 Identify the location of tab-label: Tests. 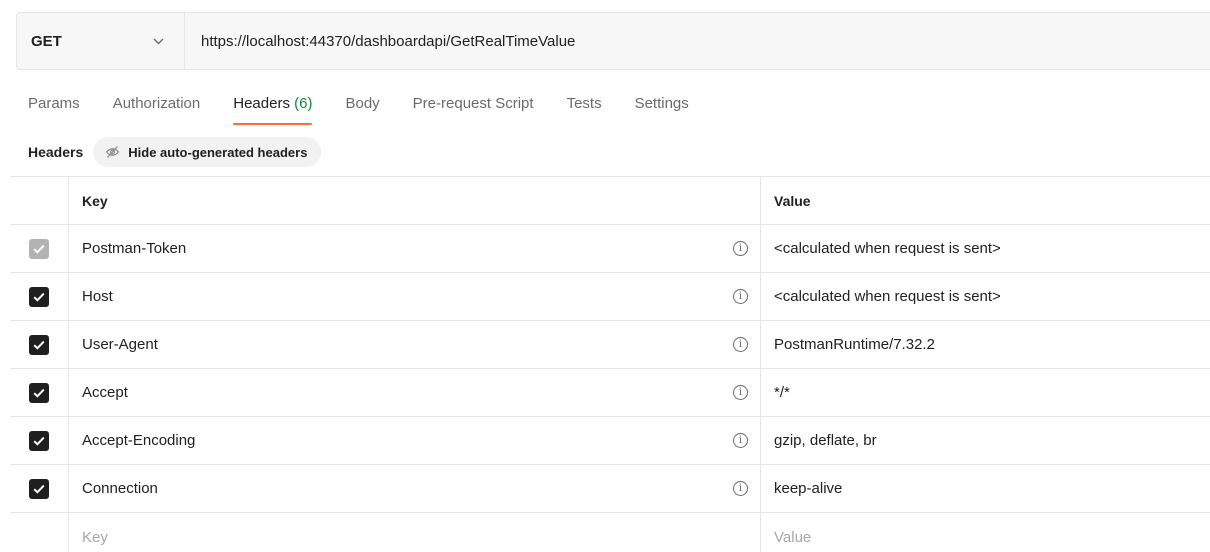
(584, 103).